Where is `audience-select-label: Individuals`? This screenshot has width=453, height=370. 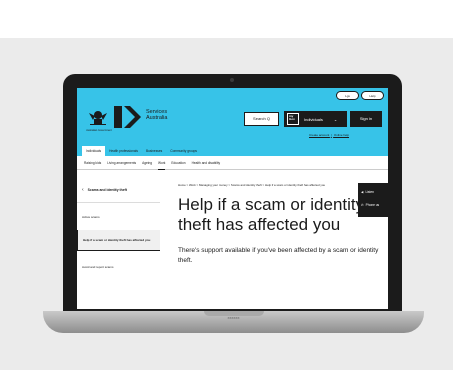 audience-select-label: Individuals is located at coordinates (313, 119).